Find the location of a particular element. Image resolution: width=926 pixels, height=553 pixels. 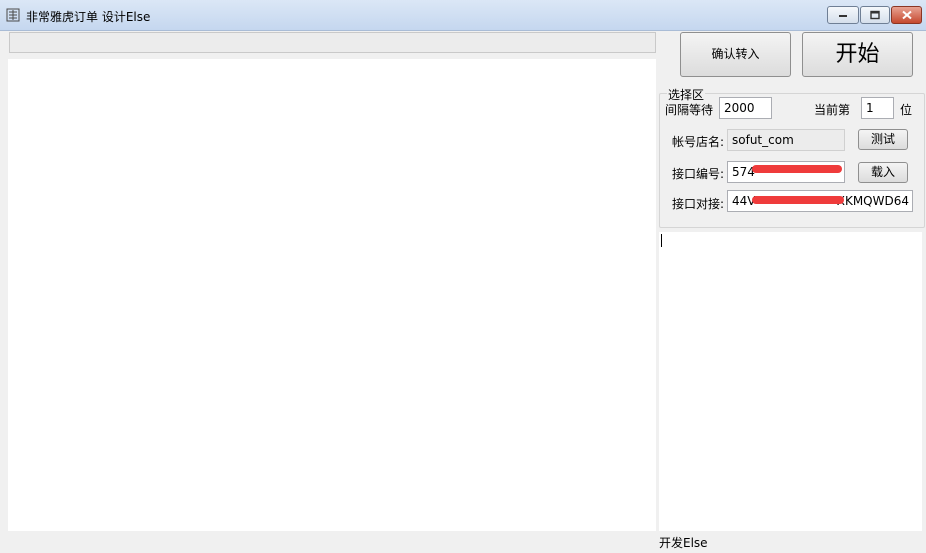

start-button: 开始 is located at coordinates (857, 54).